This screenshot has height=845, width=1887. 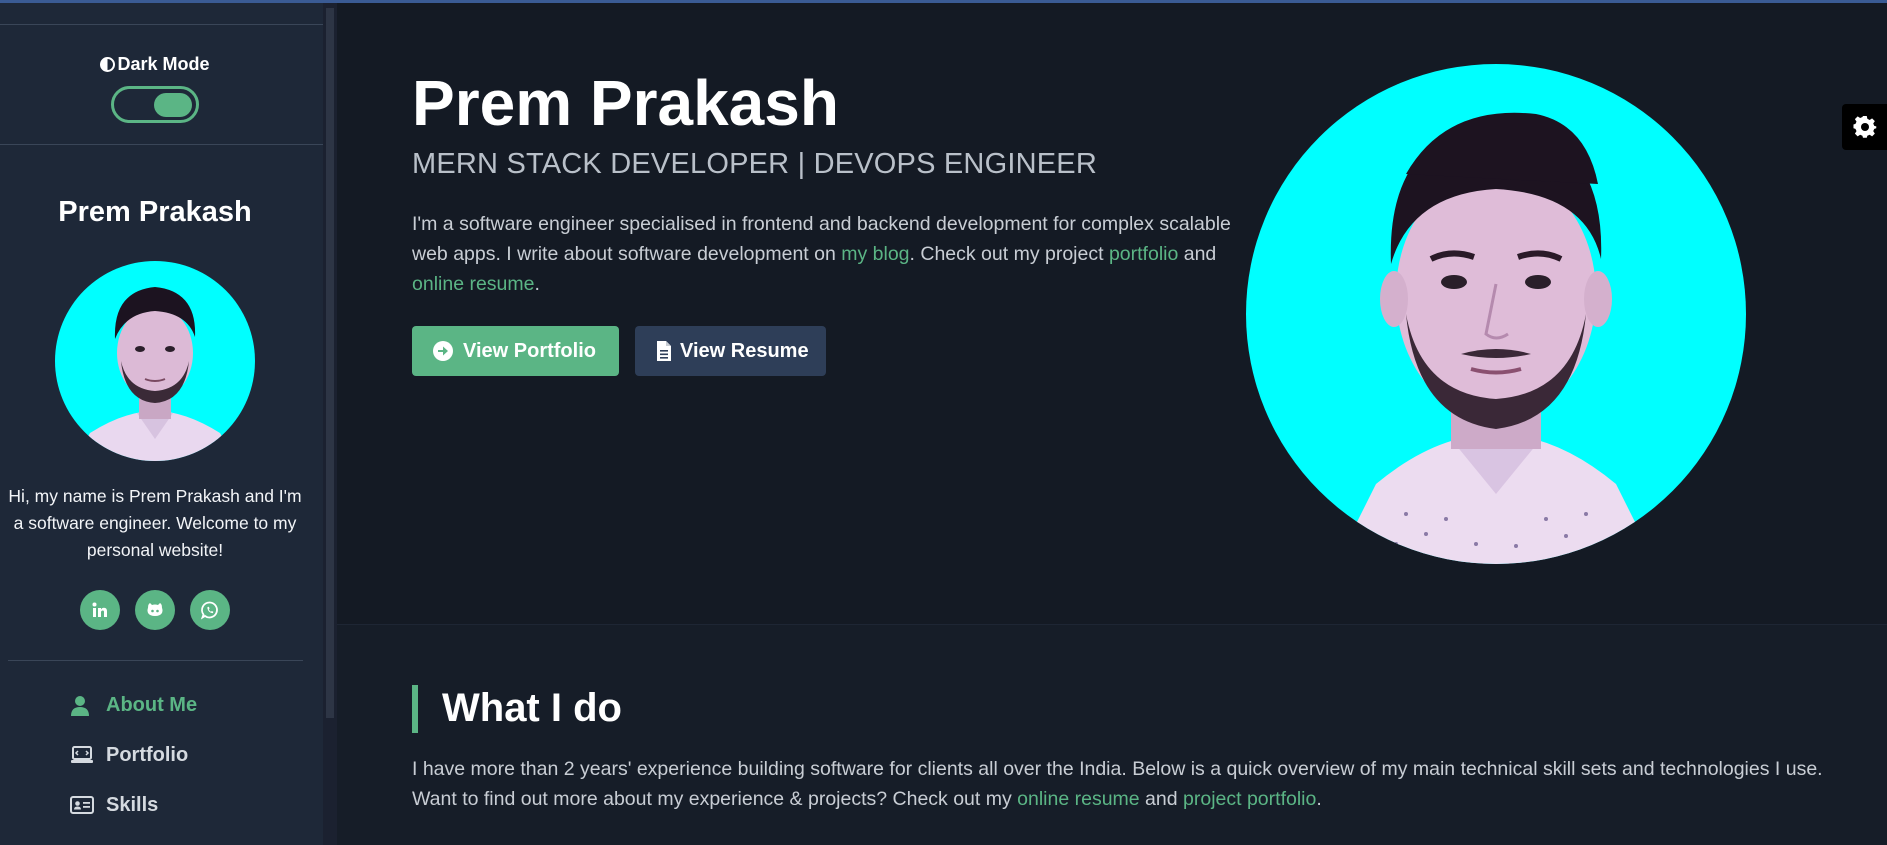 I want to click on dark-mode-toggle, so click(x=155, y=104).